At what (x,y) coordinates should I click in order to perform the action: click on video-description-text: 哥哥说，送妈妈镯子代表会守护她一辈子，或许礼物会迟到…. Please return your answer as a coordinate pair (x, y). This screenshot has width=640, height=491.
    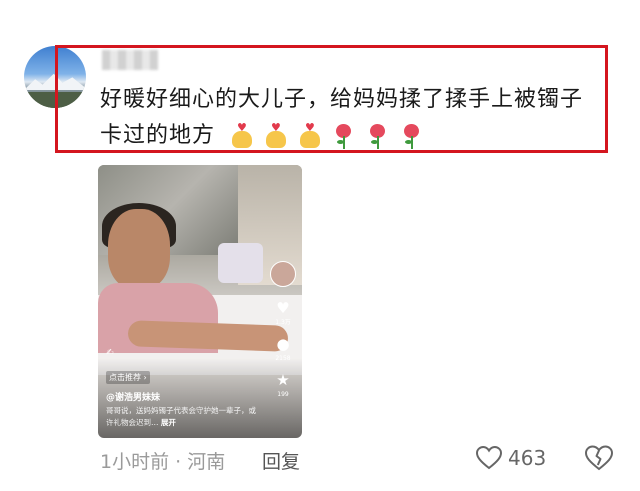
    Looking at the image, I should click on (181, 416).